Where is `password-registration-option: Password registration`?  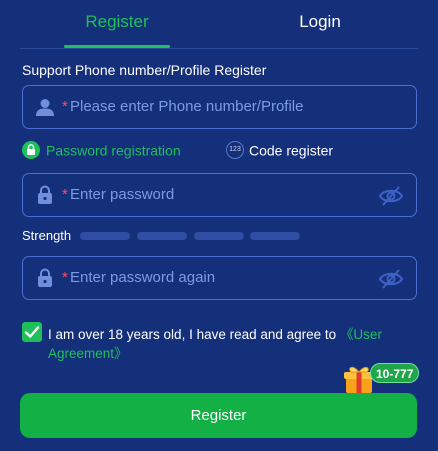 password-registration-option: Password registration is located at coordinates (101, 150).